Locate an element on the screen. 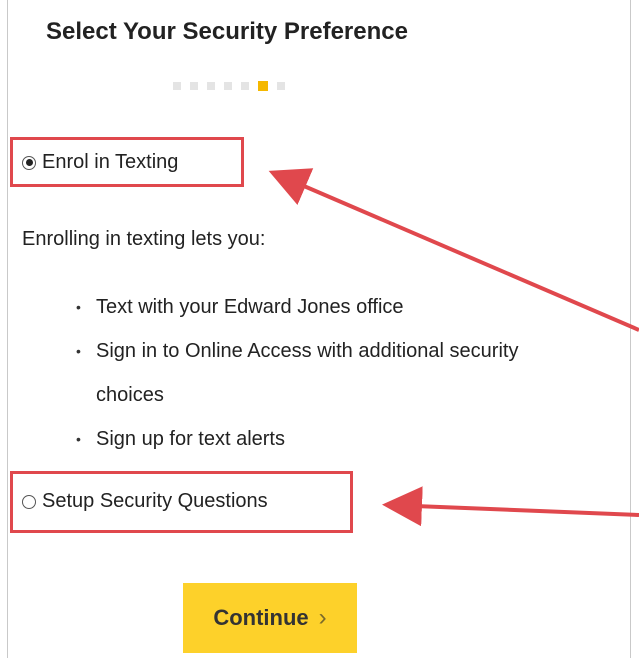 This screenshot has height=658, width=639. list-item: Text with your Edward Jones office is located at coordinates (297, 307).